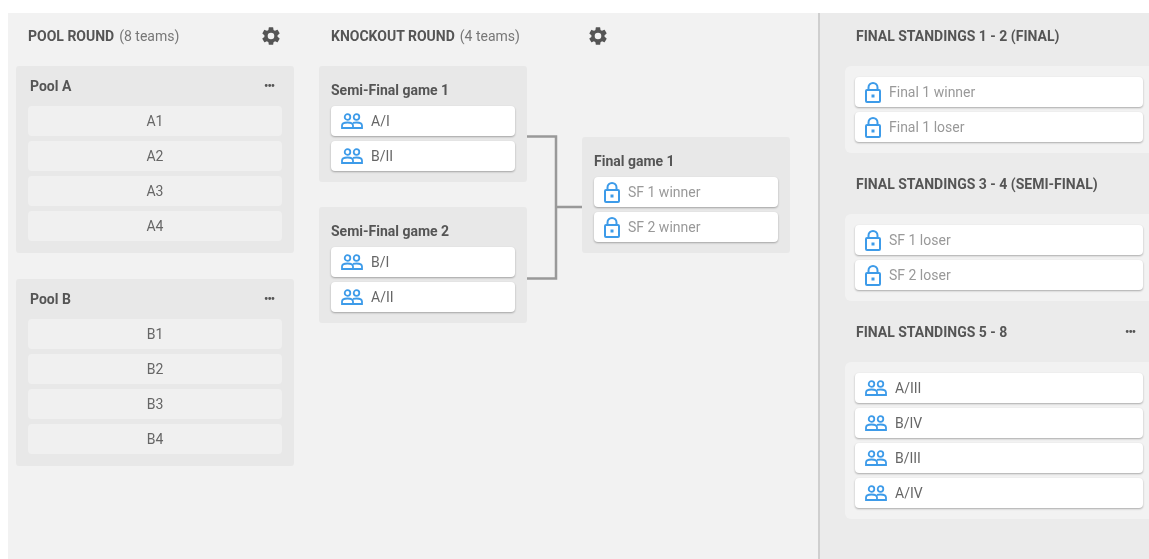 The image size is (1149, 559). Describe the element at coordinates (155, 226) in the screenshot. I see `team-row: A4` at that location.